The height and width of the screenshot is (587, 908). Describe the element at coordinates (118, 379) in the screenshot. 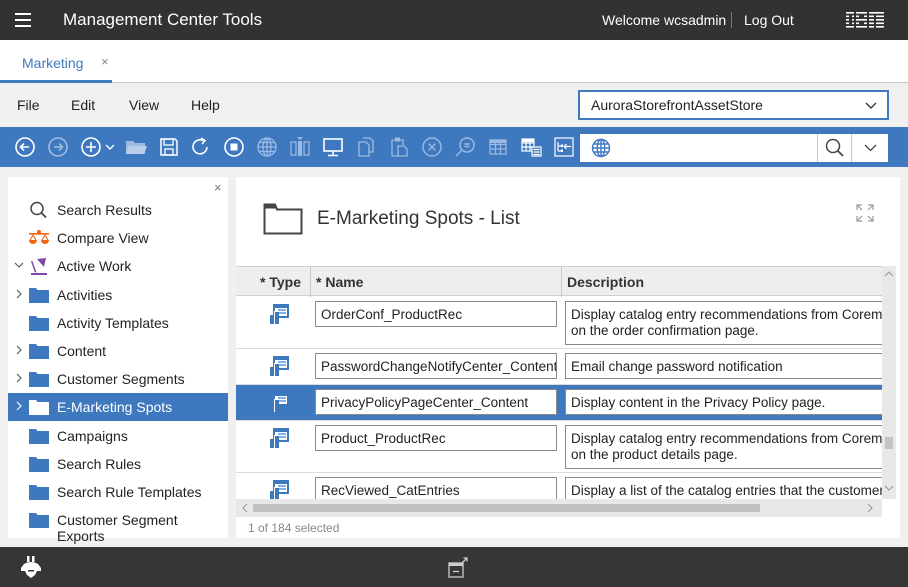

I see `sidebar-item-customer-segments: Customer Segments` at that location.